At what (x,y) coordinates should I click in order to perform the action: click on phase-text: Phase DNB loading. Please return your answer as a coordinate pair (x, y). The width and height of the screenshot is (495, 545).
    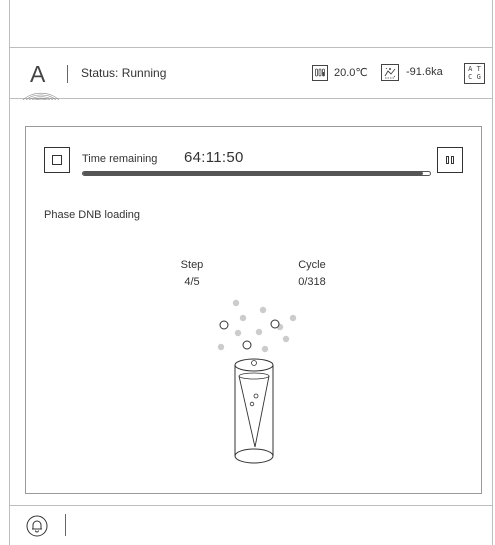
    Looking at the image, I should click on (92, 215).